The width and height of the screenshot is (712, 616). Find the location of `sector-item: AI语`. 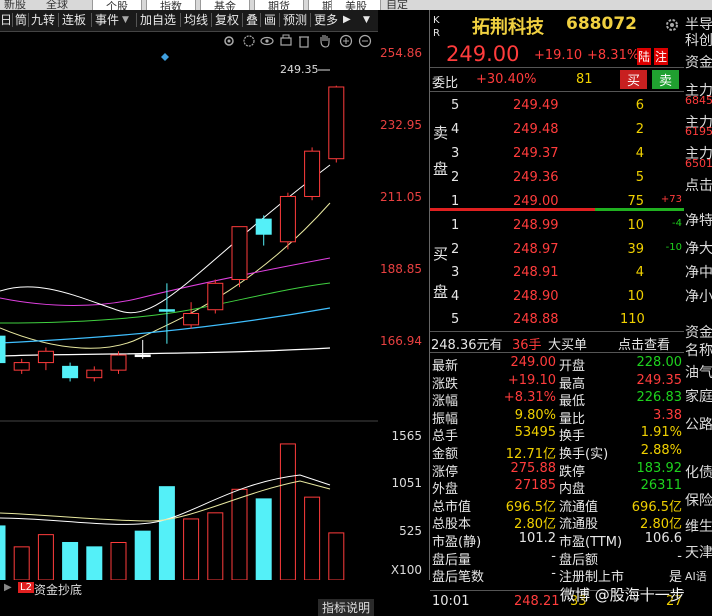

sector-item: AI语 is located at coordinates (696, 576).